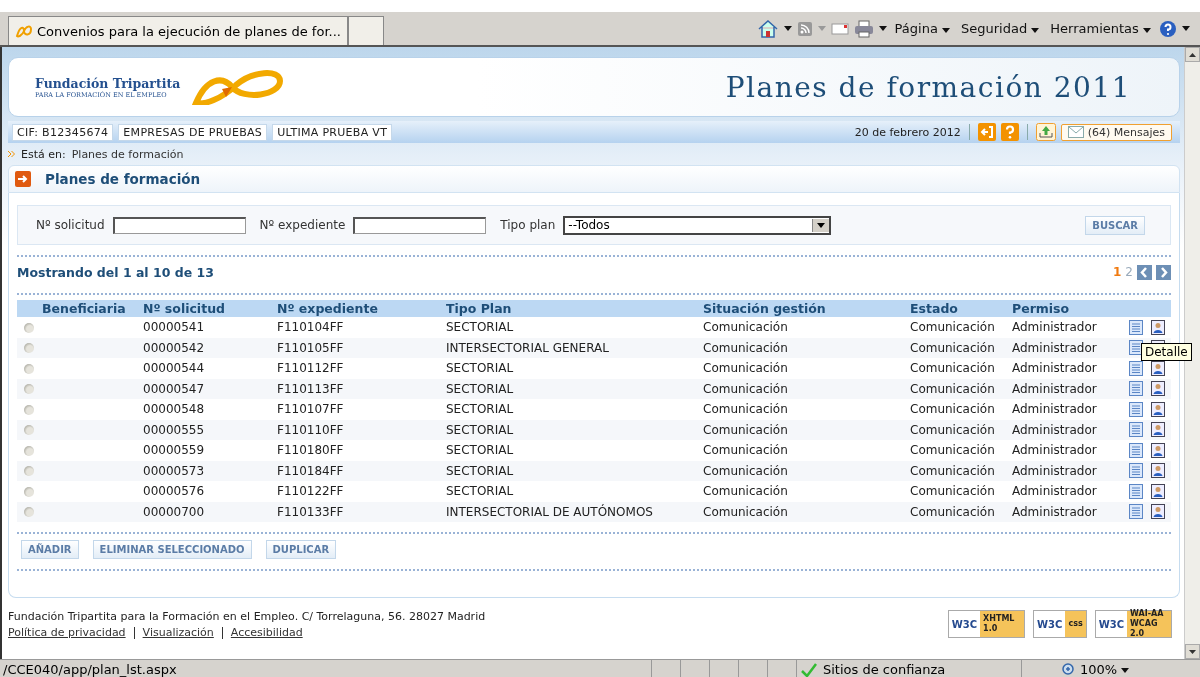 The width and height of the screenshot is (1200, 677). What do you see at coordinates (311, 470) in the screenshot?
I see `table-cell-text: F110184FF` at bounding box center [311, 470].